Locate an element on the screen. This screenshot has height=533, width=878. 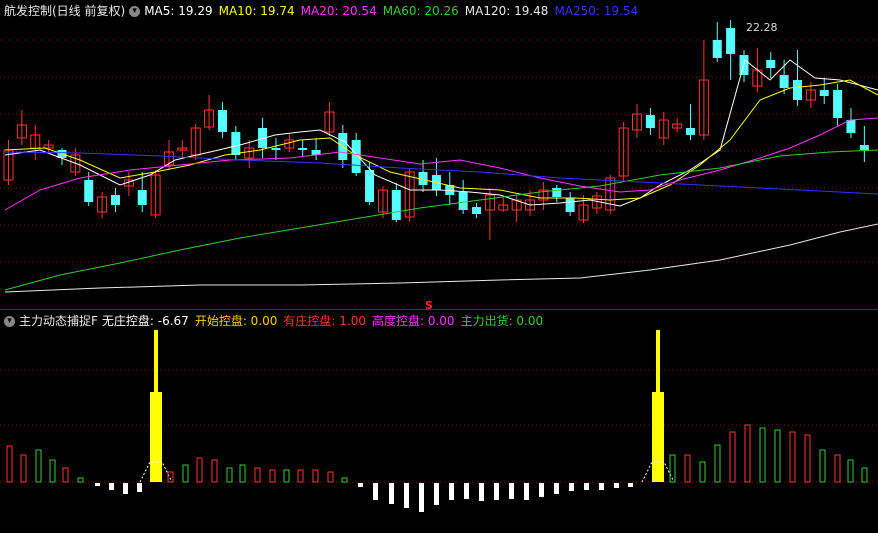
signal-marker: S is located at coordinates (429, 305).